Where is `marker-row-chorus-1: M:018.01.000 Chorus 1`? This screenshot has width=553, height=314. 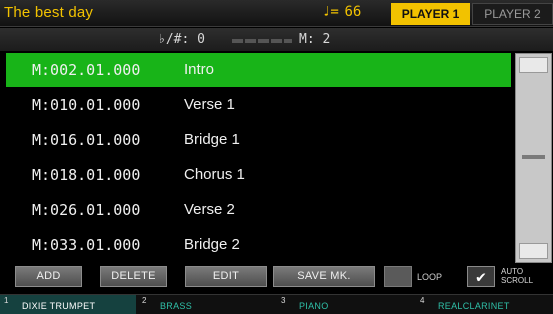 marker-row-chorus-1: M:018.01.000 Chorus 1 is located at coordinates (258, 175).